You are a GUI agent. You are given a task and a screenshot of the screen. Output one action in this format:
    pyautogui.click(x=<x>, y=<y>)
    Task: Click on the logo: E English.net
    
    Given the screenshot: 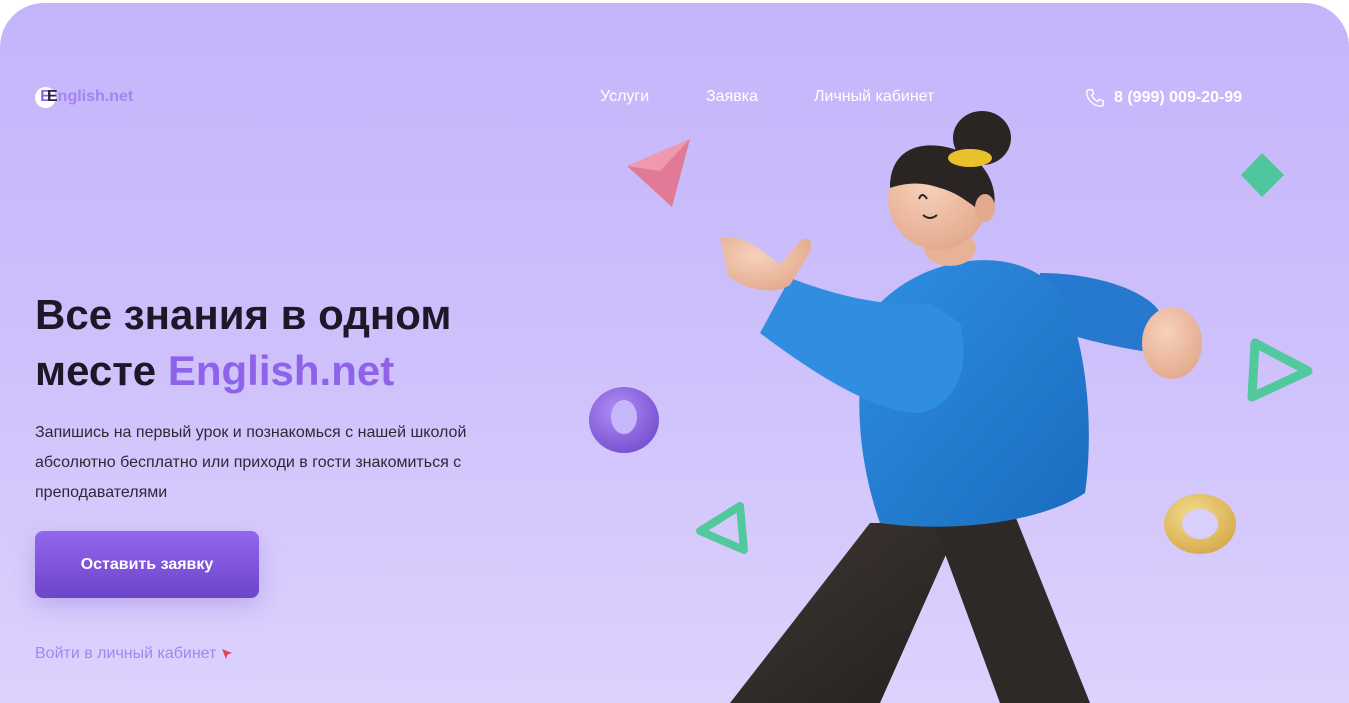 What is the action you would take?
    pyautogui.click(x=84, y=97)
    